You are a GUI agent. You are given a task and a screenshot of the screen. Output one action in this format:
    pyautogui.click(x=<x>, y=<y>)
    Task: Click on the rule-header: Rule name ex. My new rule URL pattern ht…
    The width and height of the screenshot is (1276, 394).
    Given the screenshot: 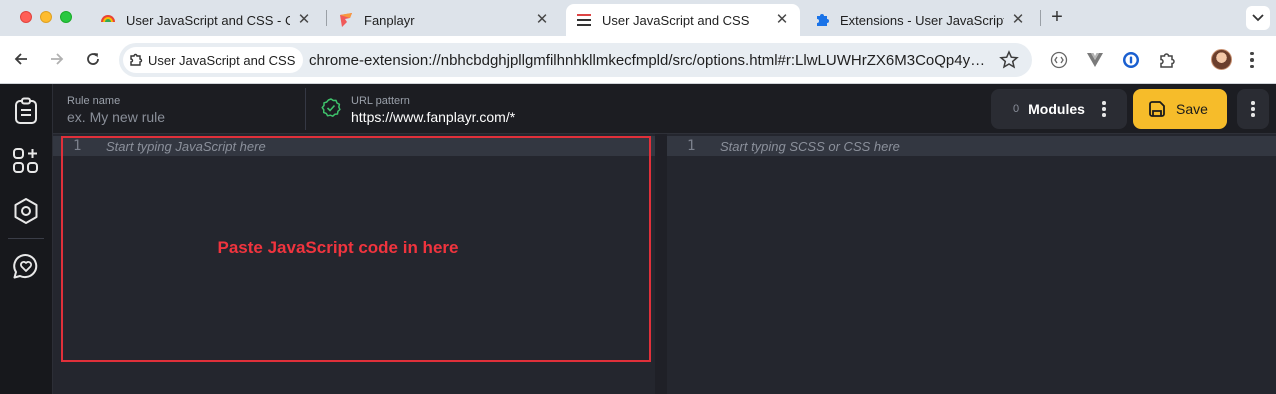 What is the action you would take?
    pyautogui.click(x=664, y=109)
    